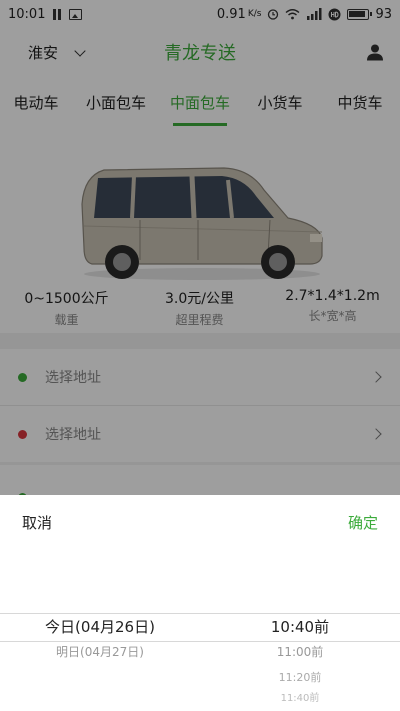  I want to click on time-option: 11:40前, so click(300, 699).